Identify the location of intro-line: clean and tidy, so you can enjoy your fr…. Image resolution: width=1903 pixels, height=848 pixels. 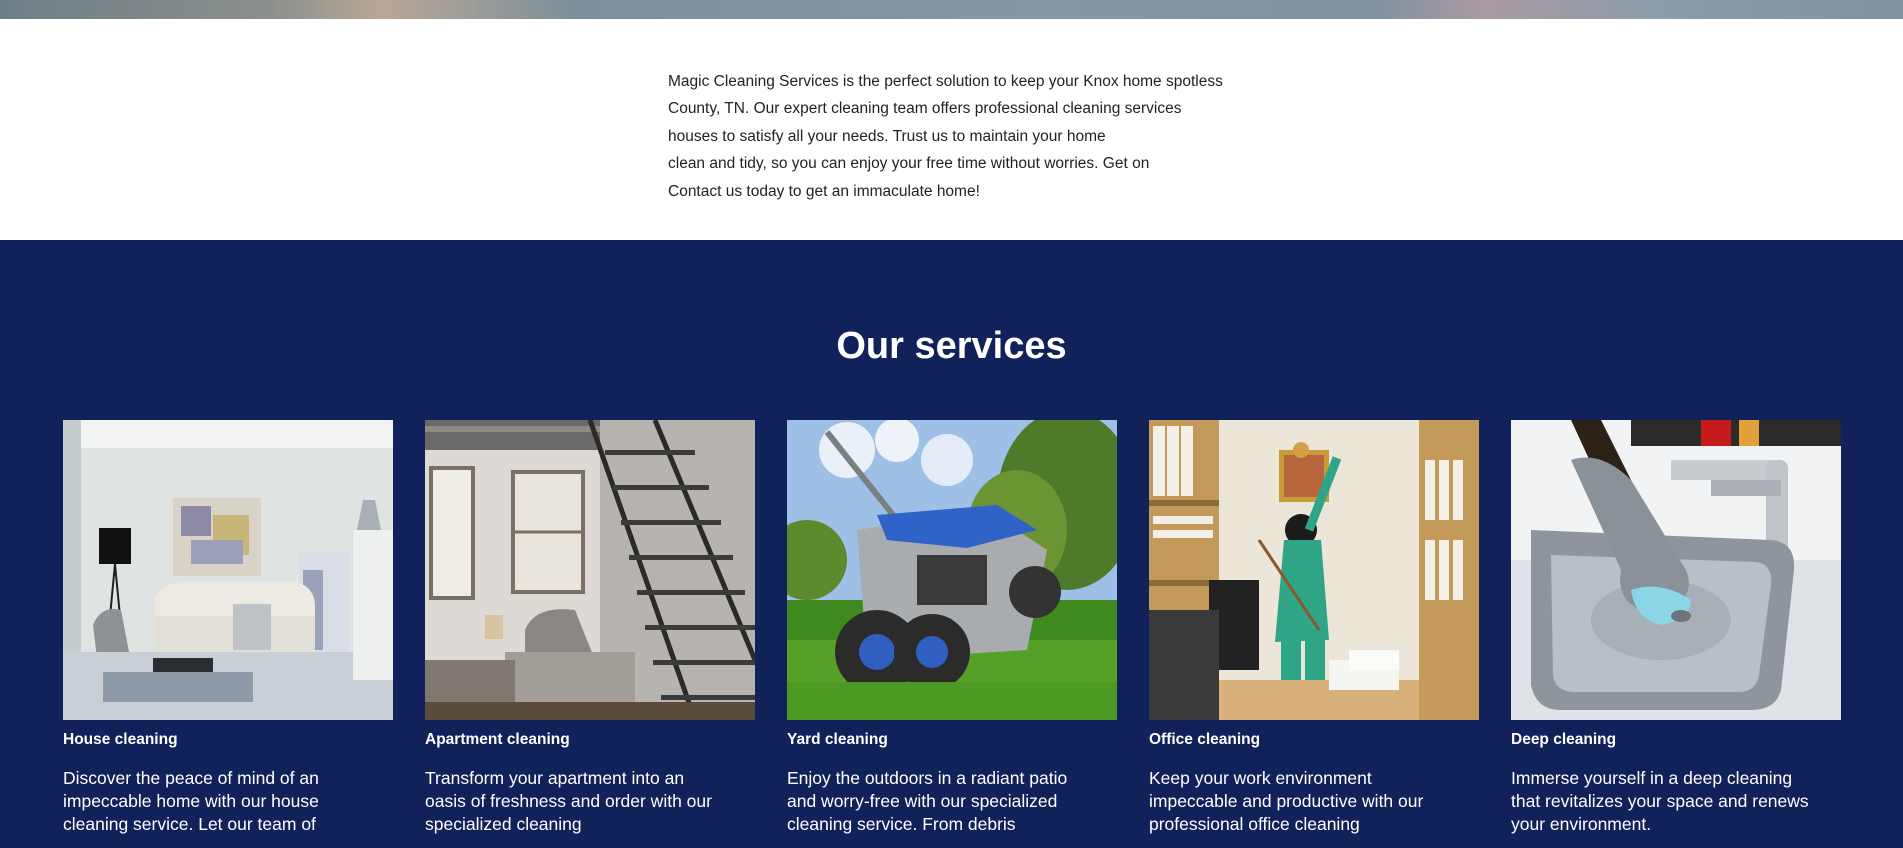
(909, 164).